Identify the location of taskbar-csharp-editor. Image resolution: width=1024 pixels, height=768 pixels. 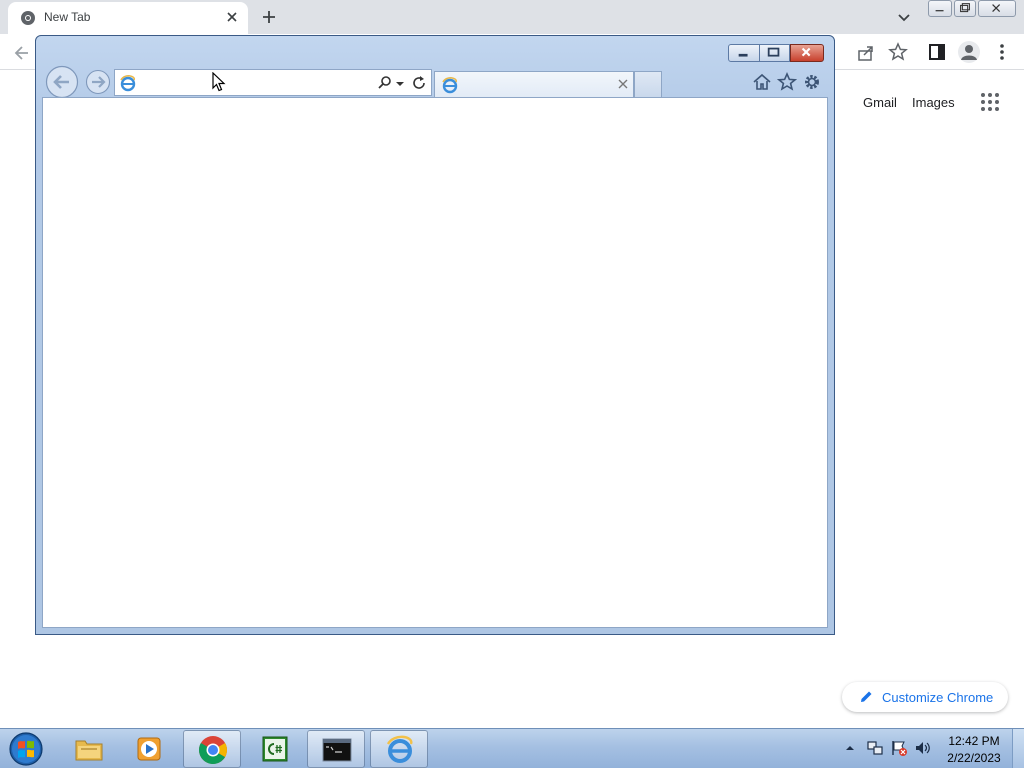
(275, 749).